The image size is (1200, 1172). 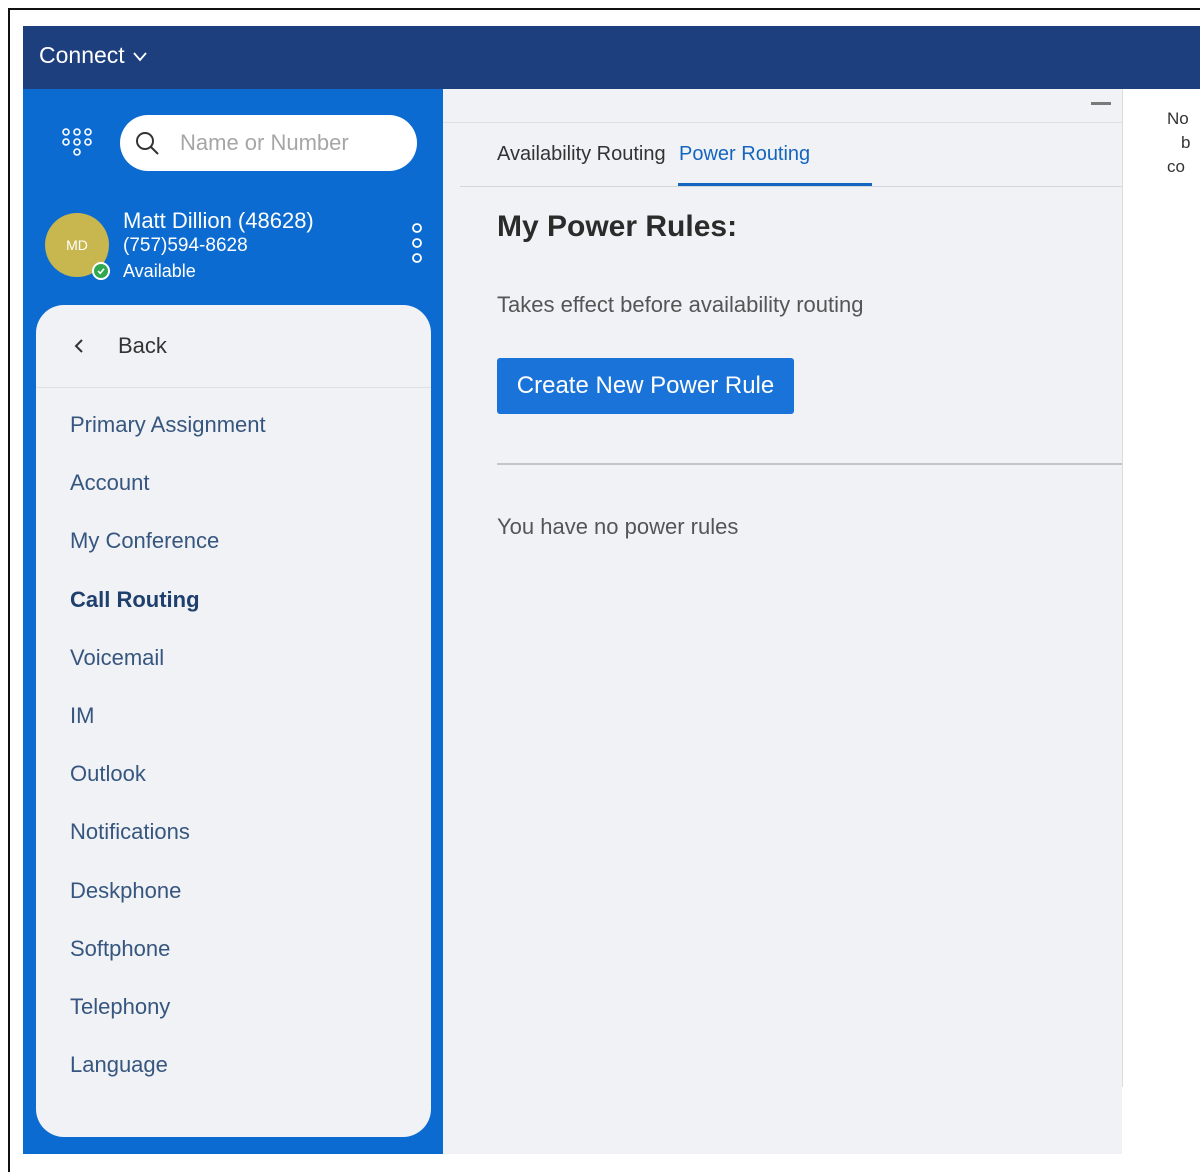 What do you see at coordinates (168, 789) in the screenshot?
I see `menu-item-outlook: Outlook` at bounding box center [168, 789].